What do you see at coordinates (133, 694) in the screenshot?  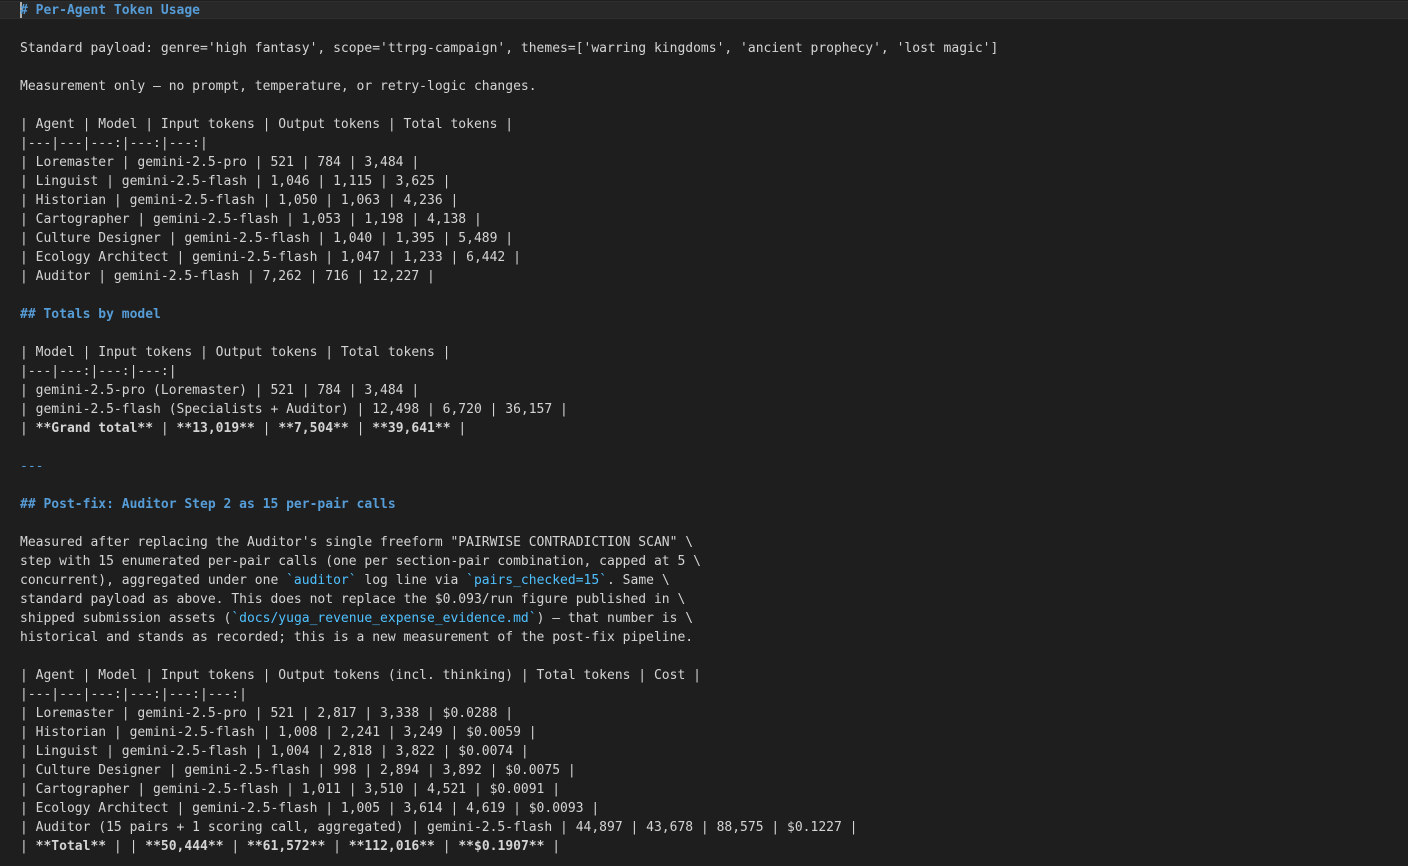 I see `line-text: |---|---|---:|---:|---:|---:|` at bounding box center [133, 694].